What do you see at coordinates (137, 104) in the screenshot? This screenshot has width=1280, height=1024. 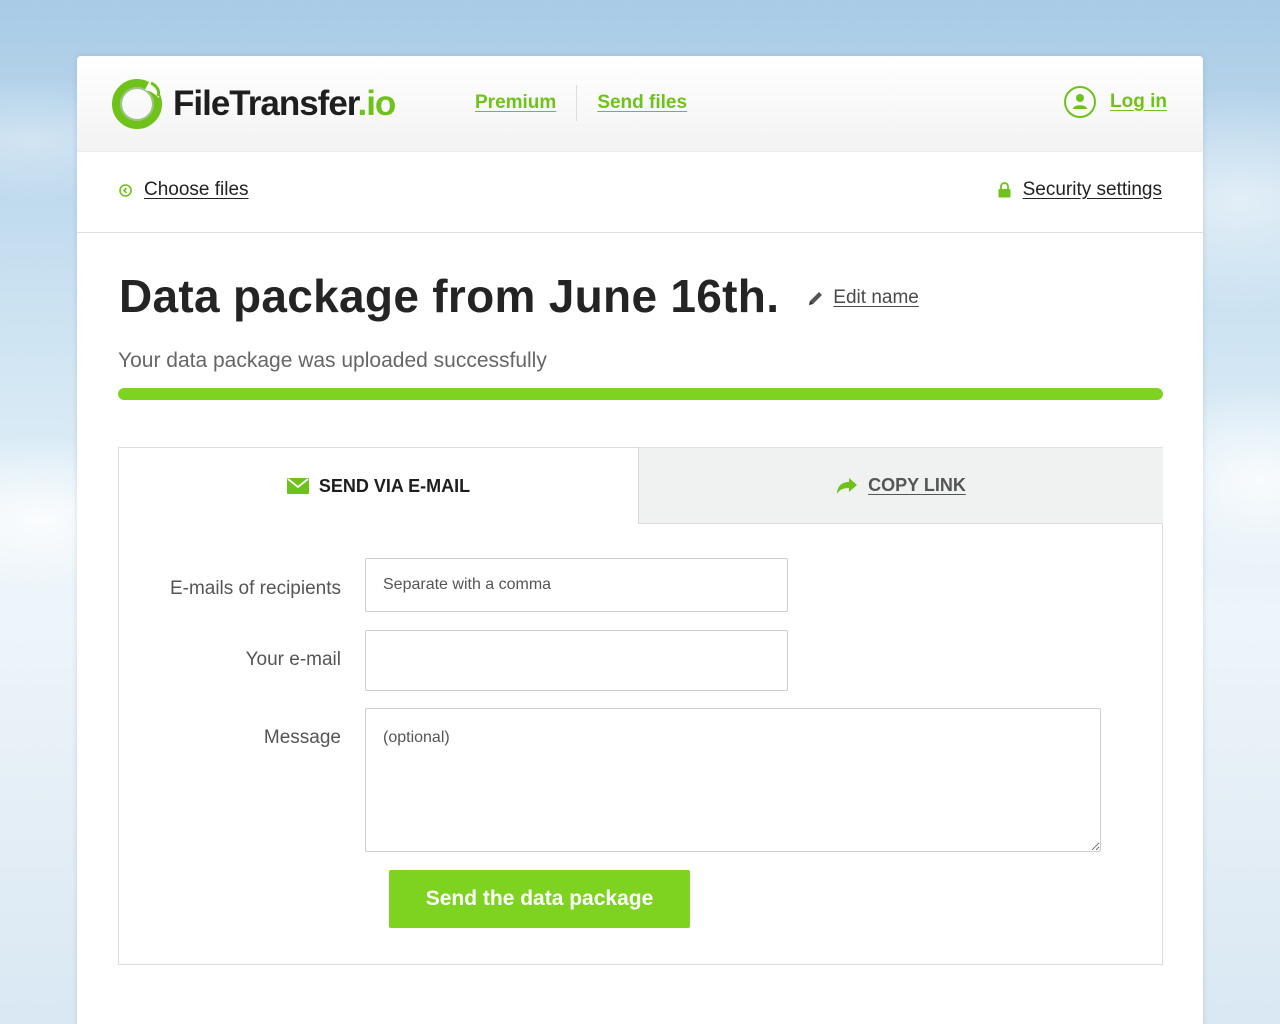 I see `logo-ring-icon` at bounding box center [137, 104].